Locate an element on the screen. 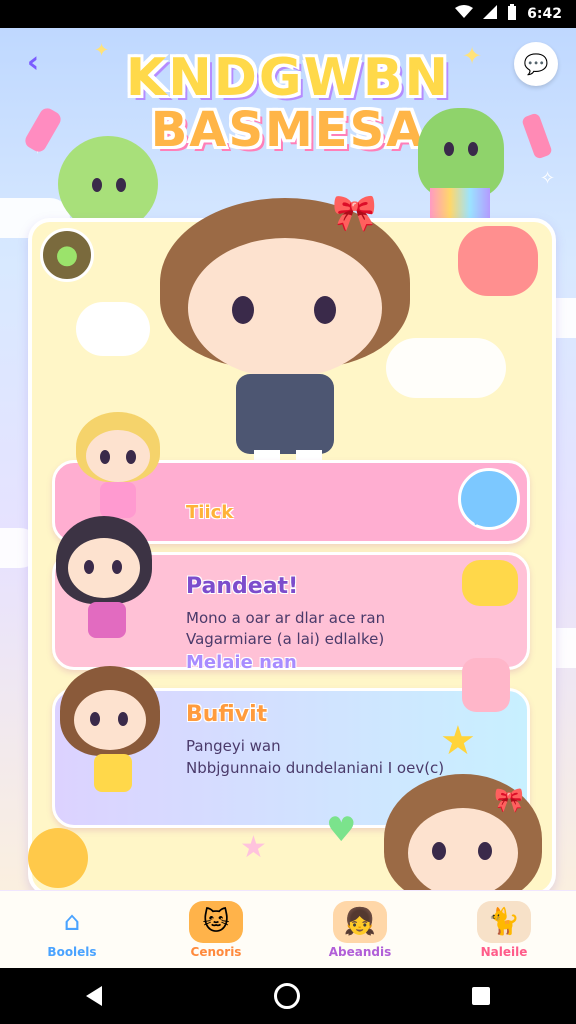 The width and height of the screenshot is (576, 1024). nav-item-naleile: 🐈 Naleile is located at coordinates (504, 930).